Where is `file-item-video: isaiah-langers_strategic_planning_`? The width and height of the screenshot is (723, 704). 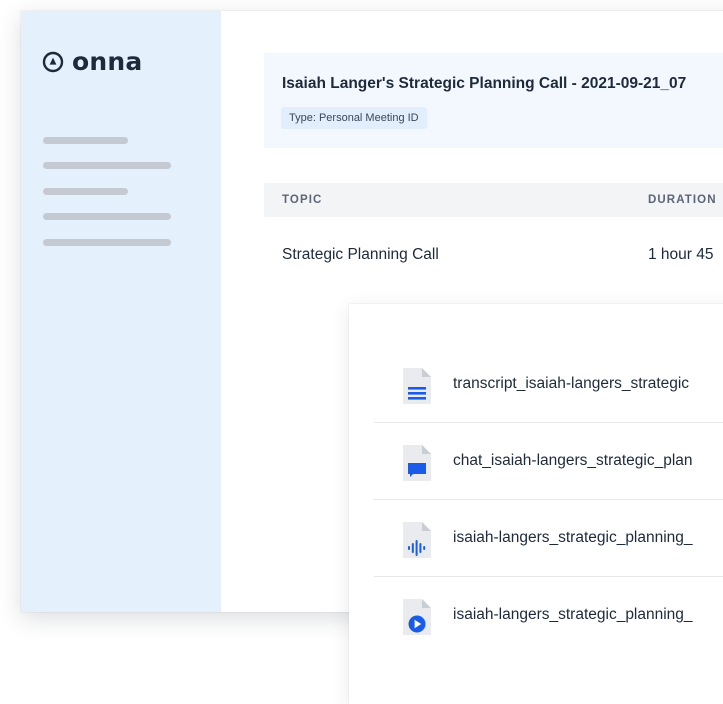
file-item-video: isaiah-langers_strategic_planning_ is located at coordinates (548, 614).